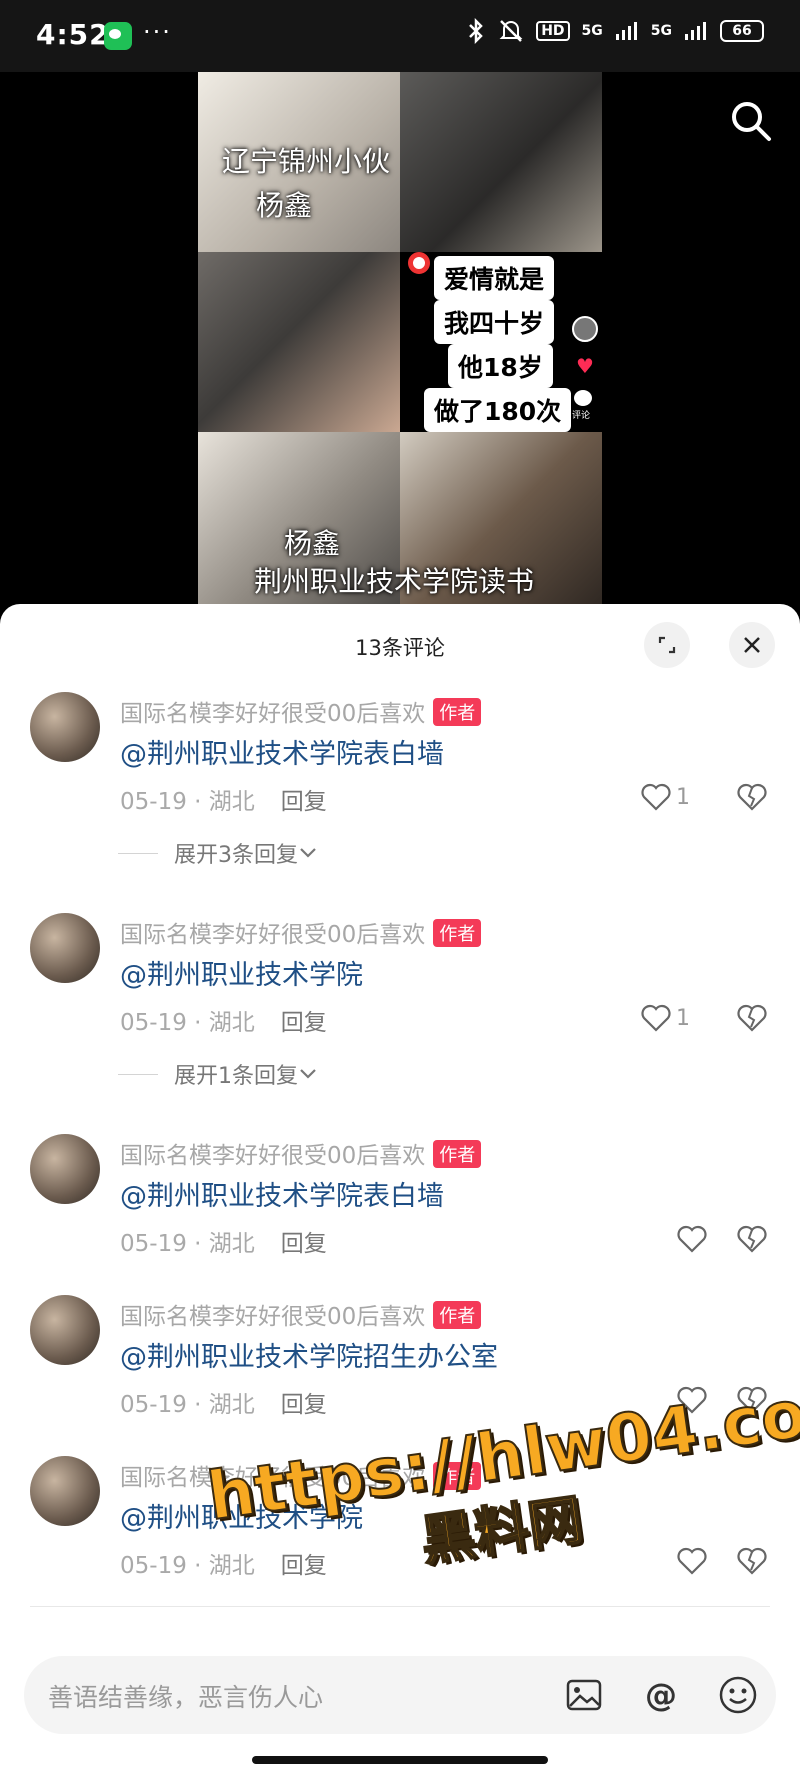 This screenshot has height=1777, width=800. Describe the element at coordinates (73, 34) in the screenshot. I see `status-time: 4:52` at that location.